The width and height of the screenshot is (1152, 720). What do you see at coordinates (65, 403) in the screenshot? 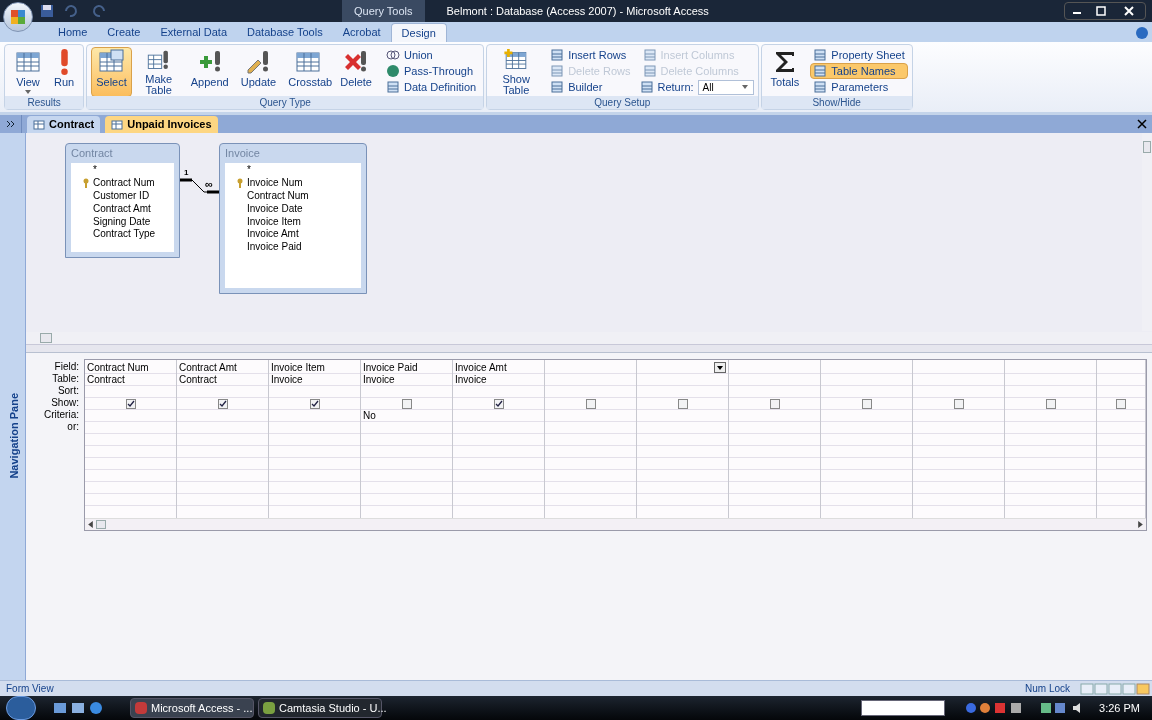
I see `row-label: Show:` at bounding box center [65, 403].